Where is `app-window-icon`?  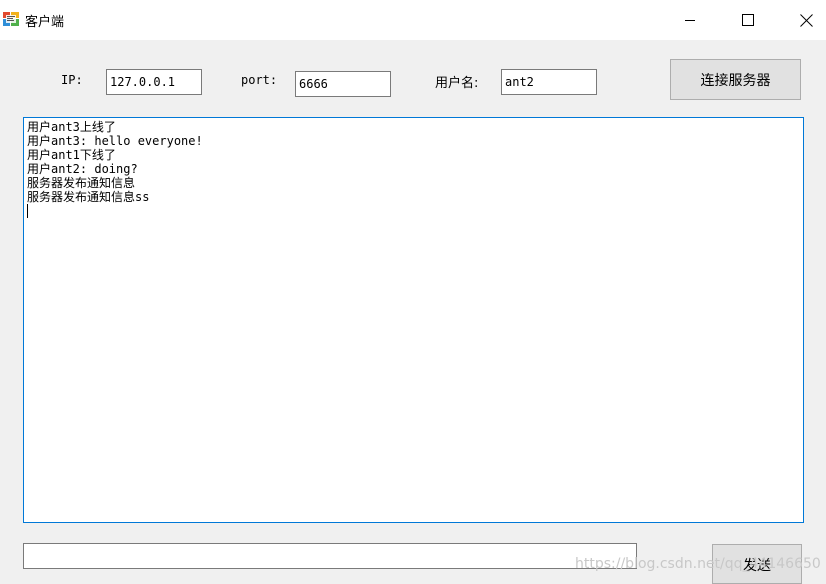 app-window-icon is located at coordinates (11, 19).